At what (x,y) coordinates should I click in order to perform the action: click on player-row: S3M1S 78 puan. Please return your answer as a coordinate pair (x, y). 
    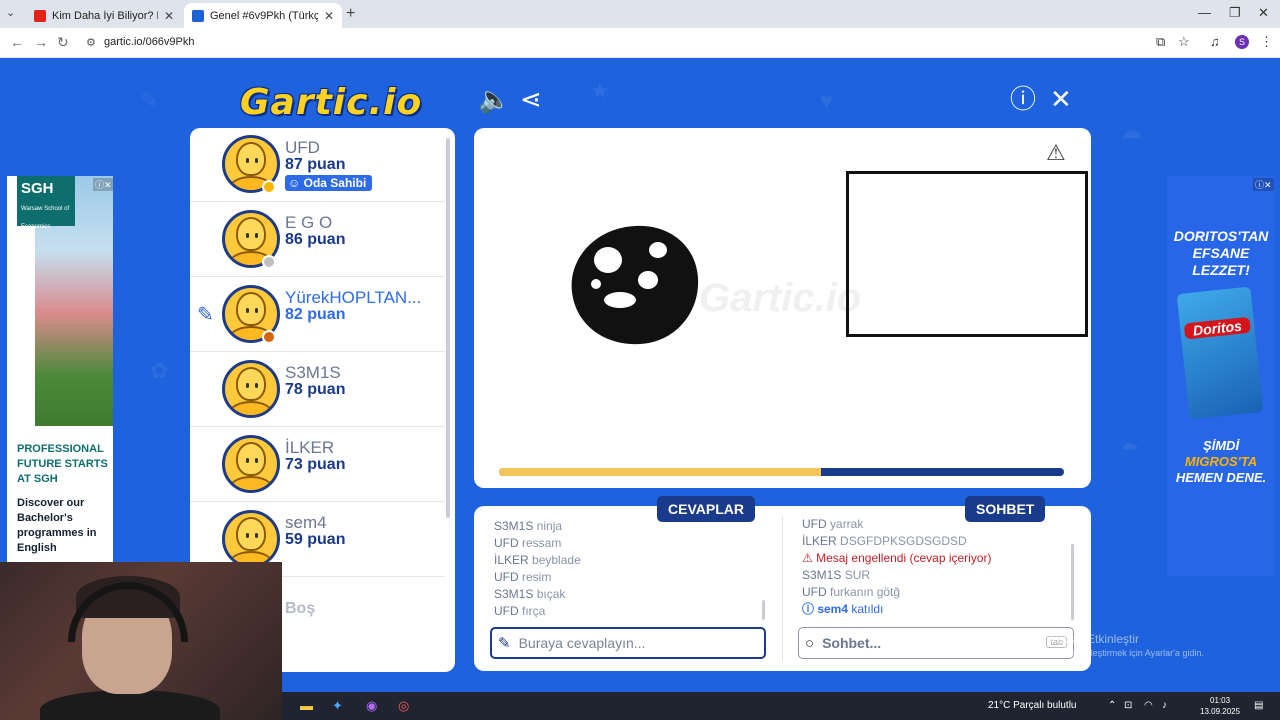
    Looking at the image, I should click on (317, 390).